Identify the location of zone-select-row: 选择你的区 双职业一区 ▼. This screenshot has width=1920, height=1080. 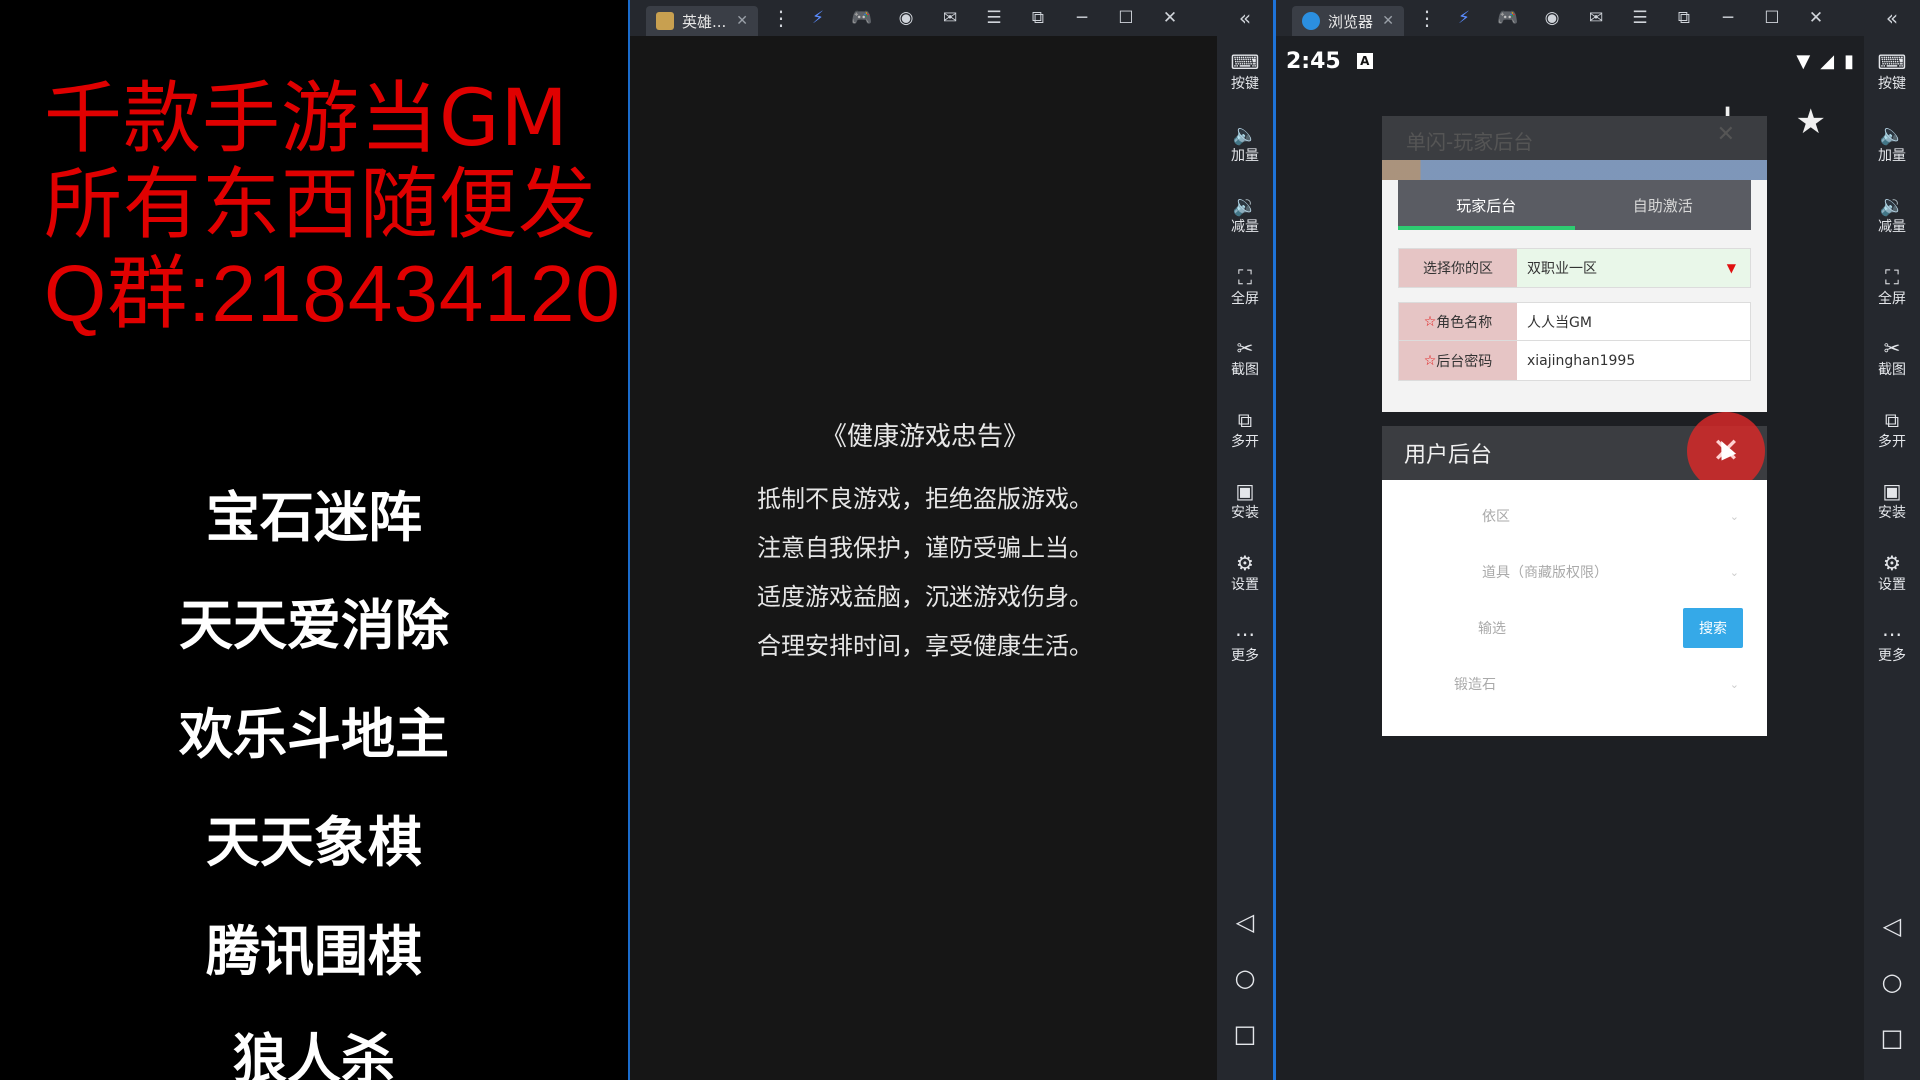
(1574, 268).